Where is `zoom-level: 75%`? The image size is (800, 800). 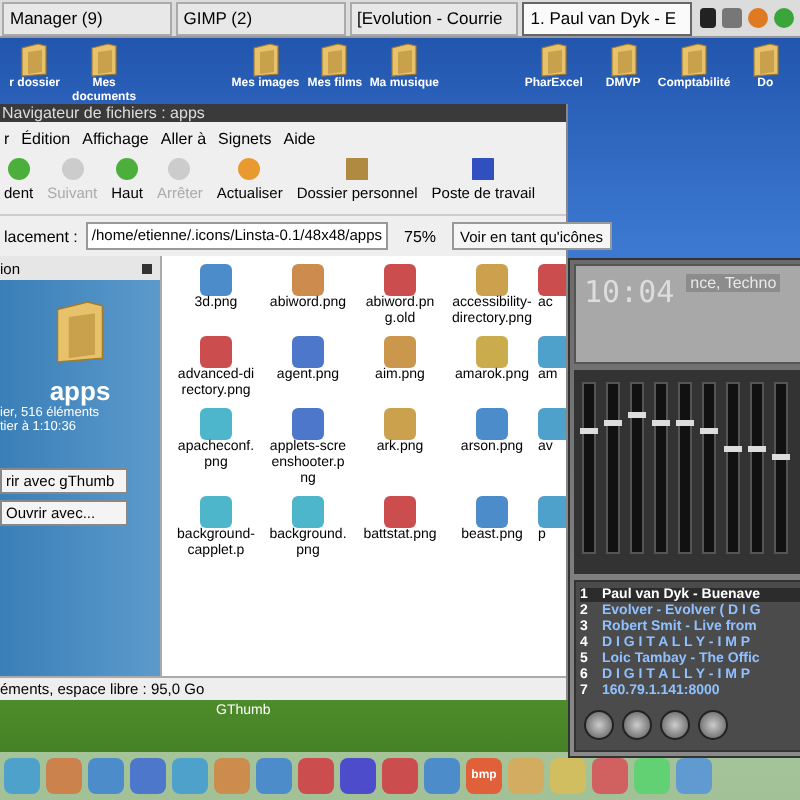 zoom-level: 75% is located at coordinates (420, 236).